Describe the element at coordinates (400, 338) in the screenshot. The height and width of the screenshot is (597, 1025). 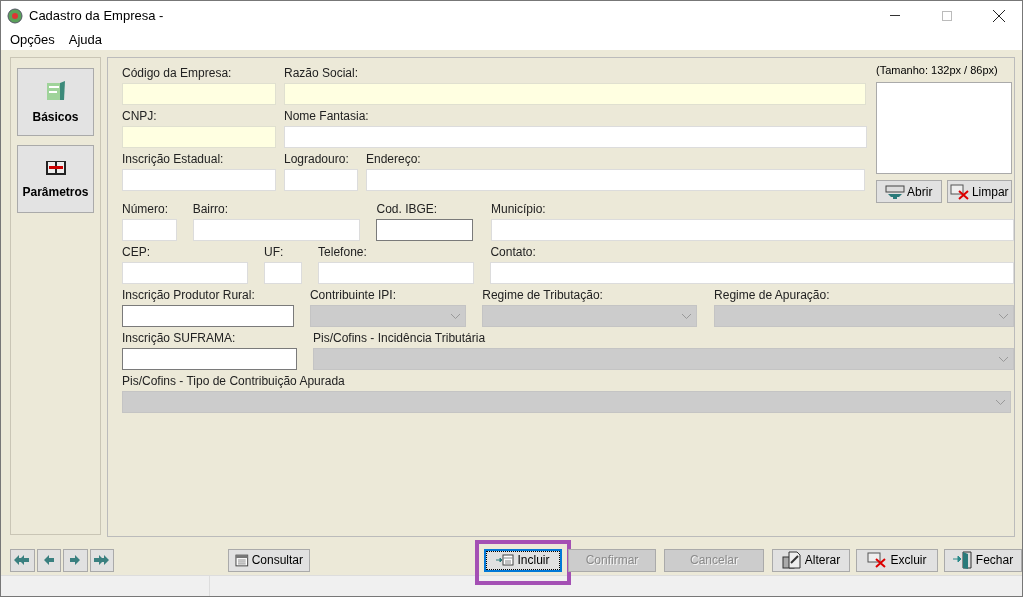
I see `field-label: Pis/Cofins - Incidência Tributária` at that location.